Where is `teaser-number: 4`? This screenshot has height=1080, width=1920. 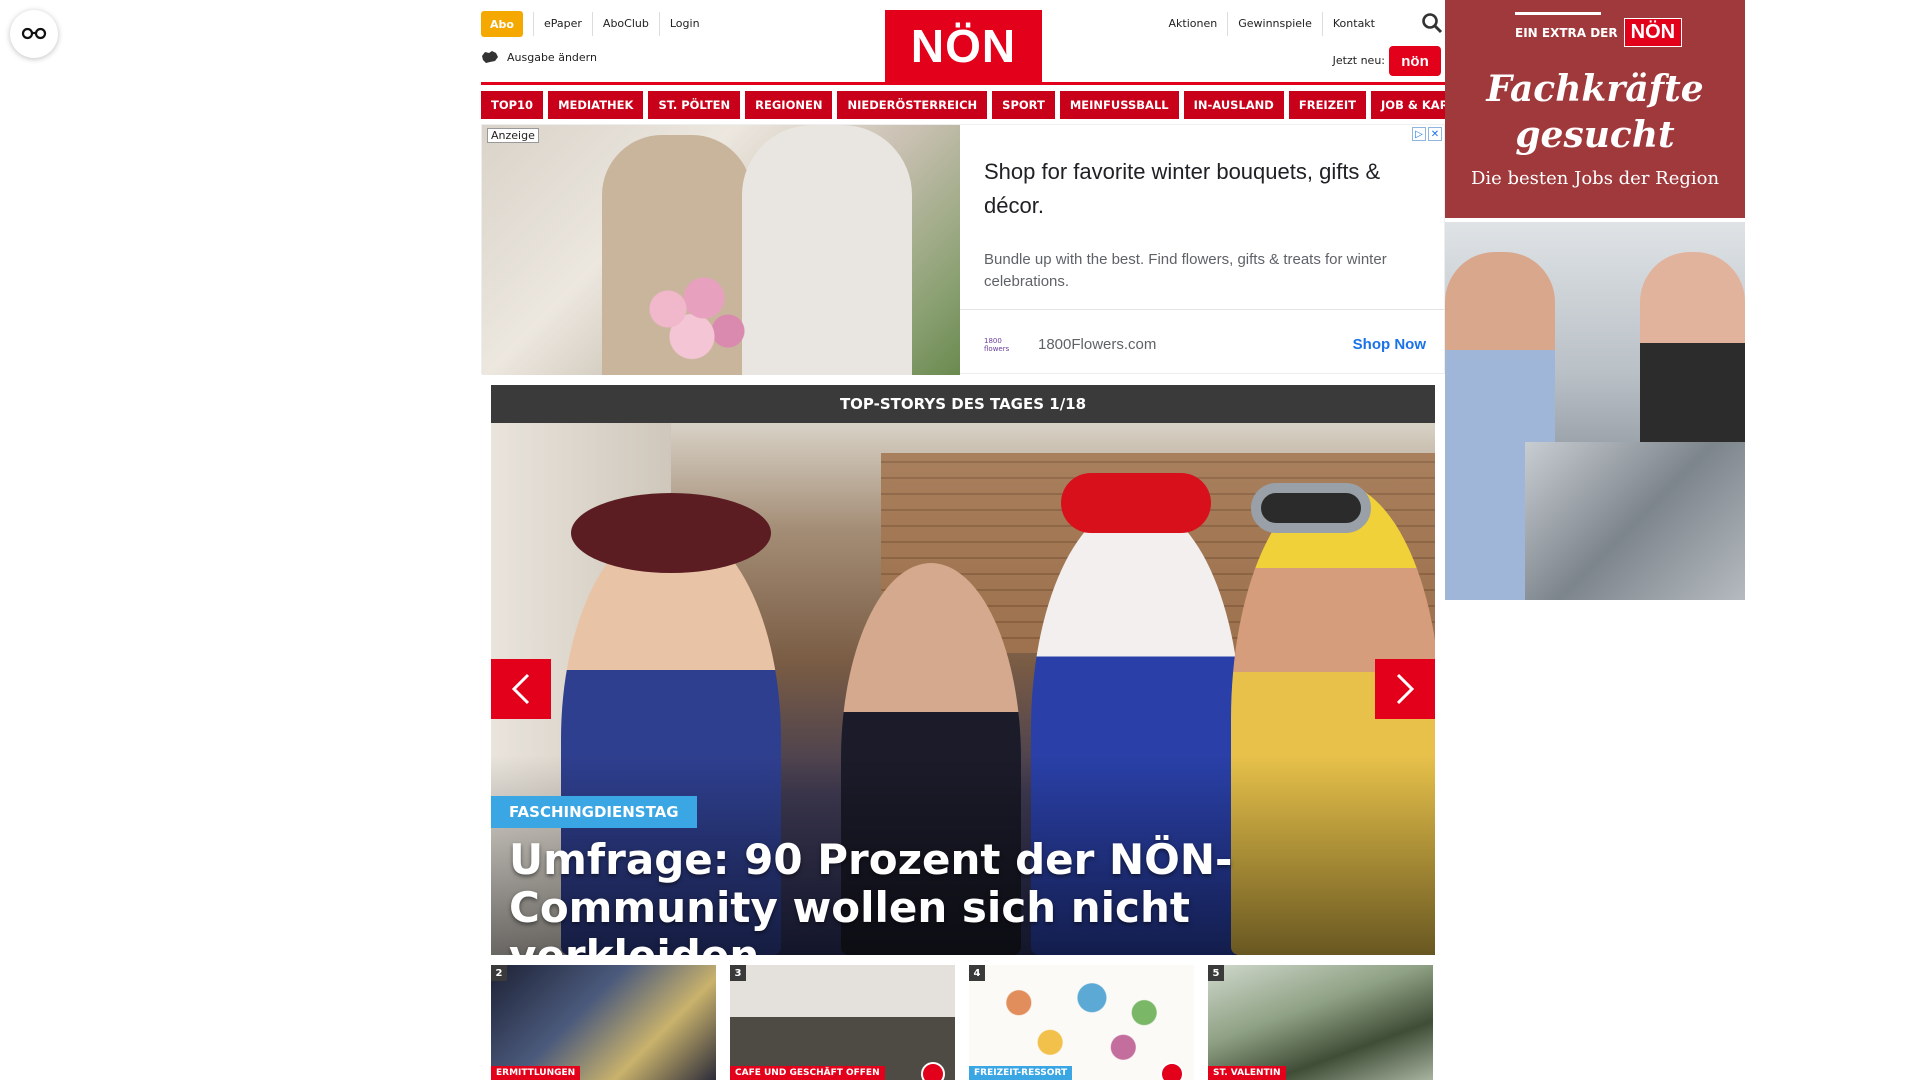
teaser-number: 4 is located at coordinates (977, 973).